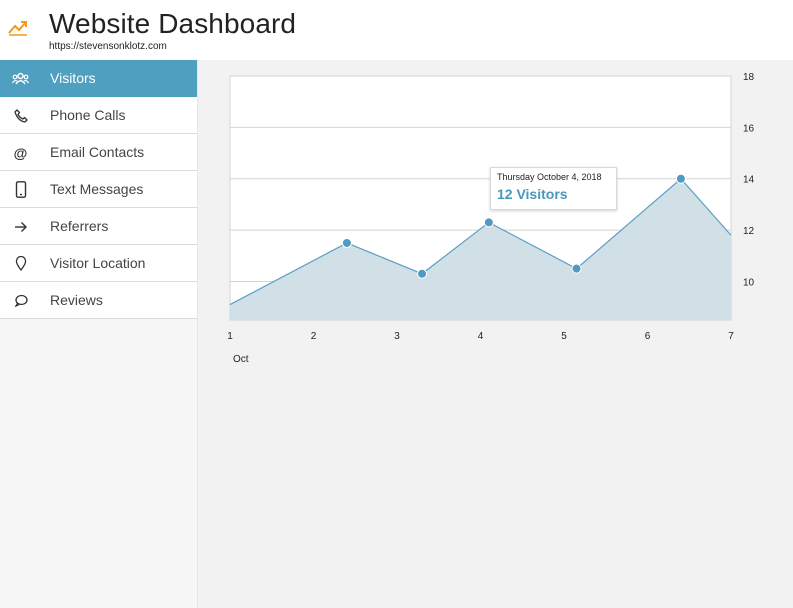  I want to click on sidebar-item-text-messages: Text Messages, so click(98, 189).